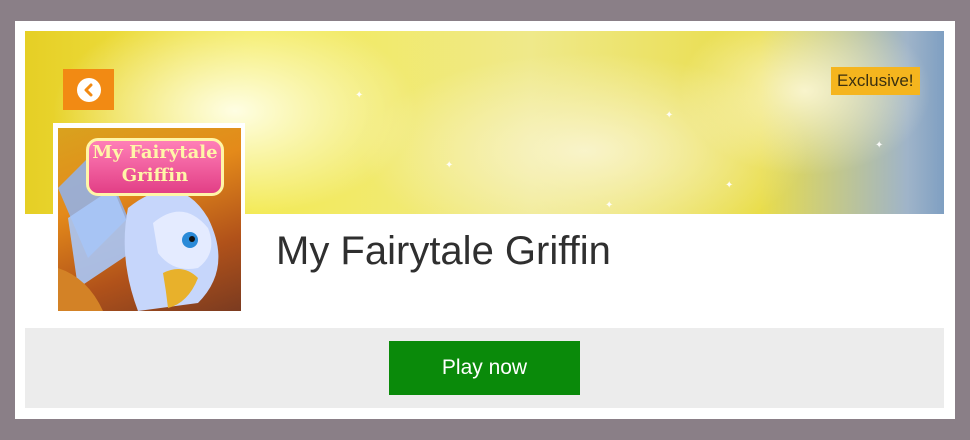  I want to click on griffin-artwork: My Fairytale Griffin, so click(149, 219).